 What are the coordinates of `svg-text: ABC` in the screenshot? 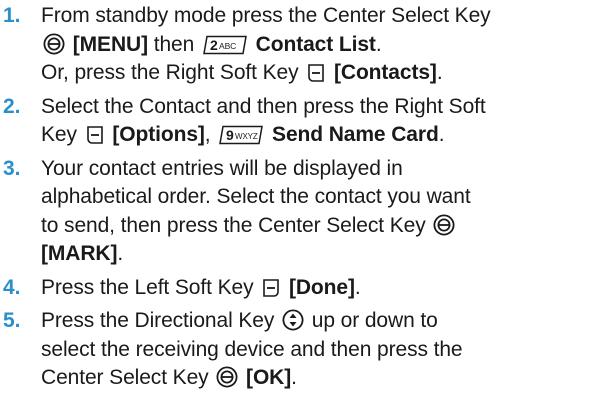 It's located at (227, 46).